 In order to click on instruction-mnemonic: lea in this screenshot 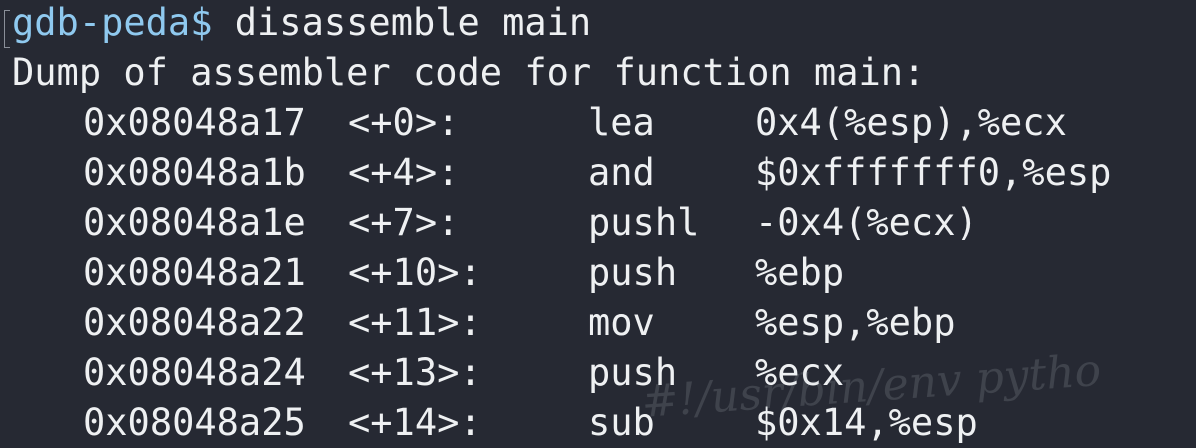, I will do `click(621, 122)`.